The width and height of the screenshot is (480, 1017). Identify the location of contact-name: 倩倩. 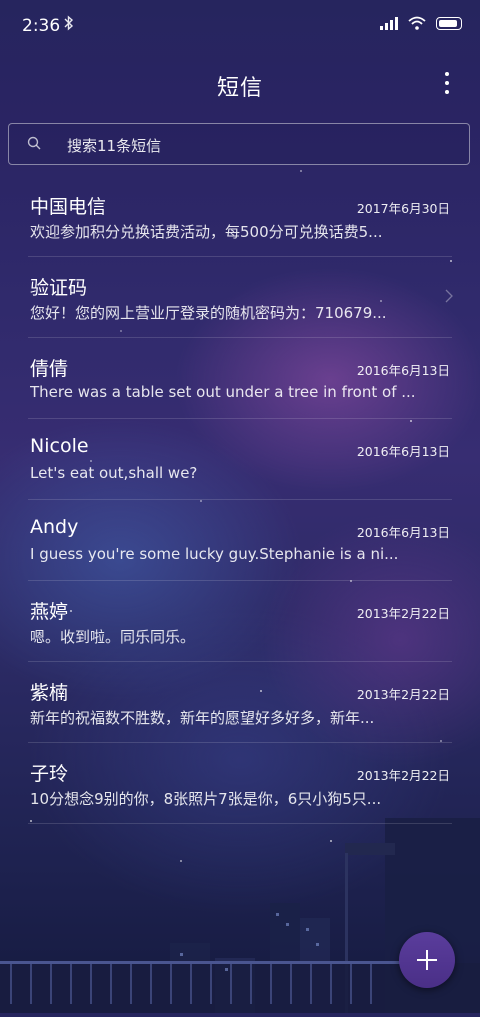
(49, 369).